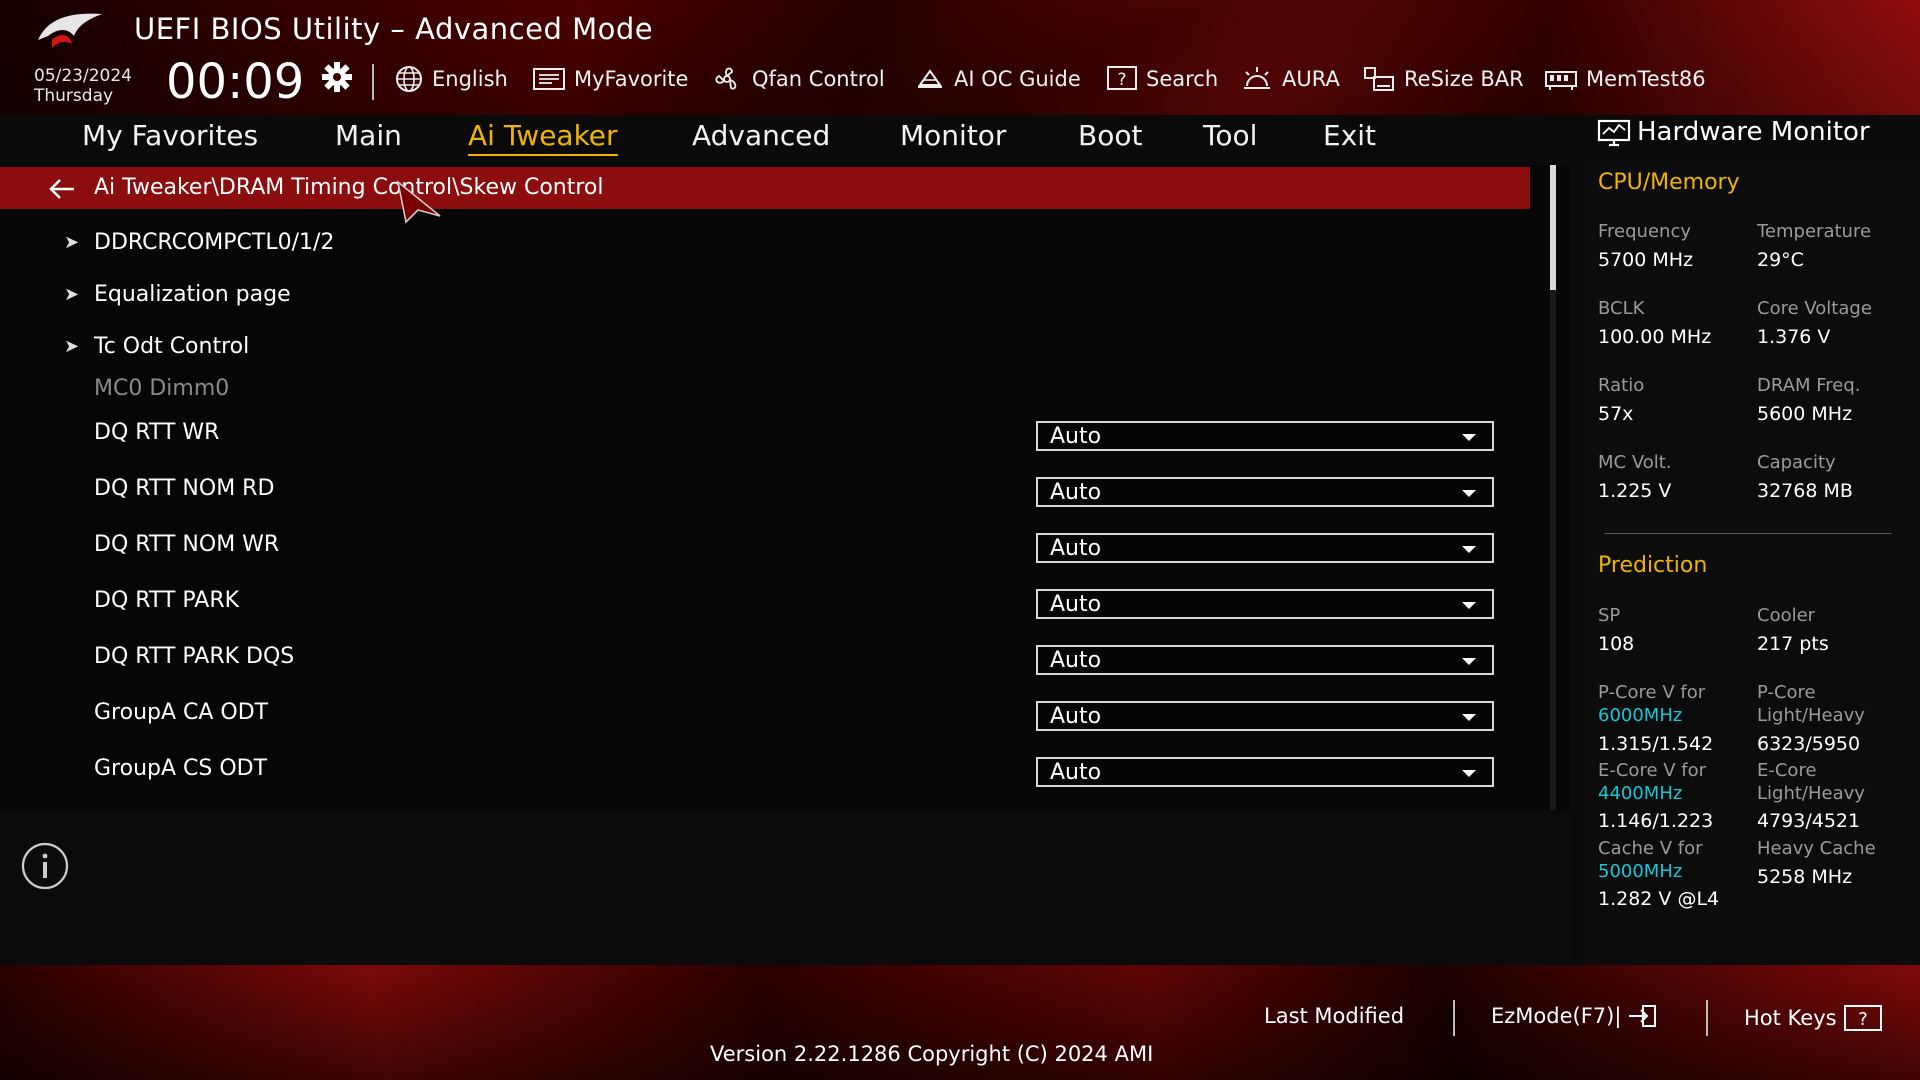 This screenshot has height=1080, width=1920. What do you see at coordinates (543, 136) in the screenshot?
I see `tab-ai-tweaker: Ai Tweaker` at bounding box center [543, 136].